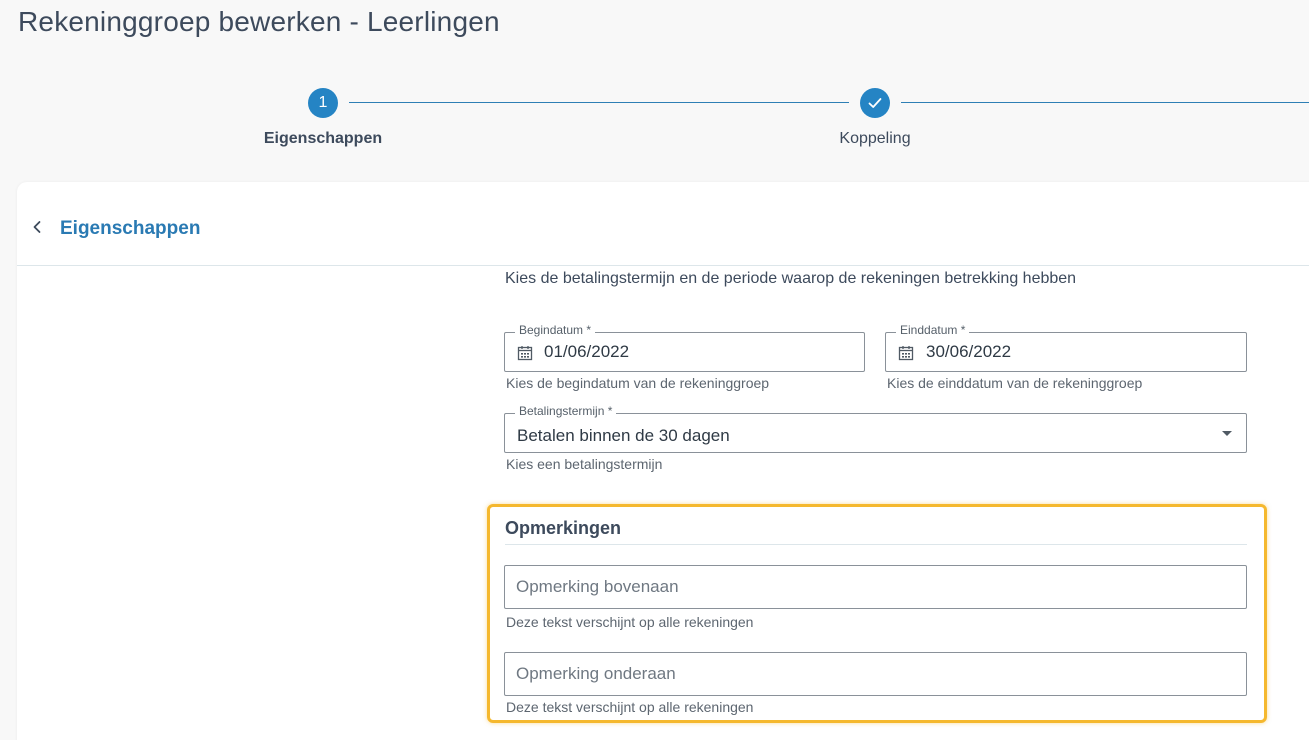 The height and width of the screenshot is (740, 1309). What do you see at coordinates (623, 436) in the screenshot?
I see `payment-term-value: Betalen binnen de 30 dagen` at bounding box center [623, 436].